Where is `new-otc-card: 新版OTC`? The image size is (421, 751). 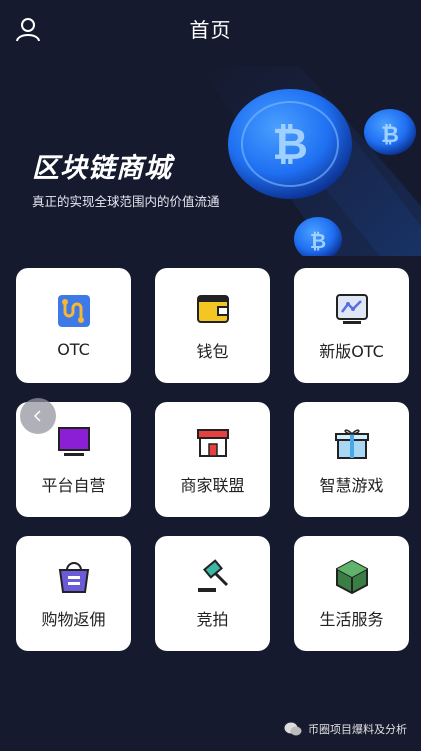 new-otc-card: 新版OTC is located at coordinates (351, 325).